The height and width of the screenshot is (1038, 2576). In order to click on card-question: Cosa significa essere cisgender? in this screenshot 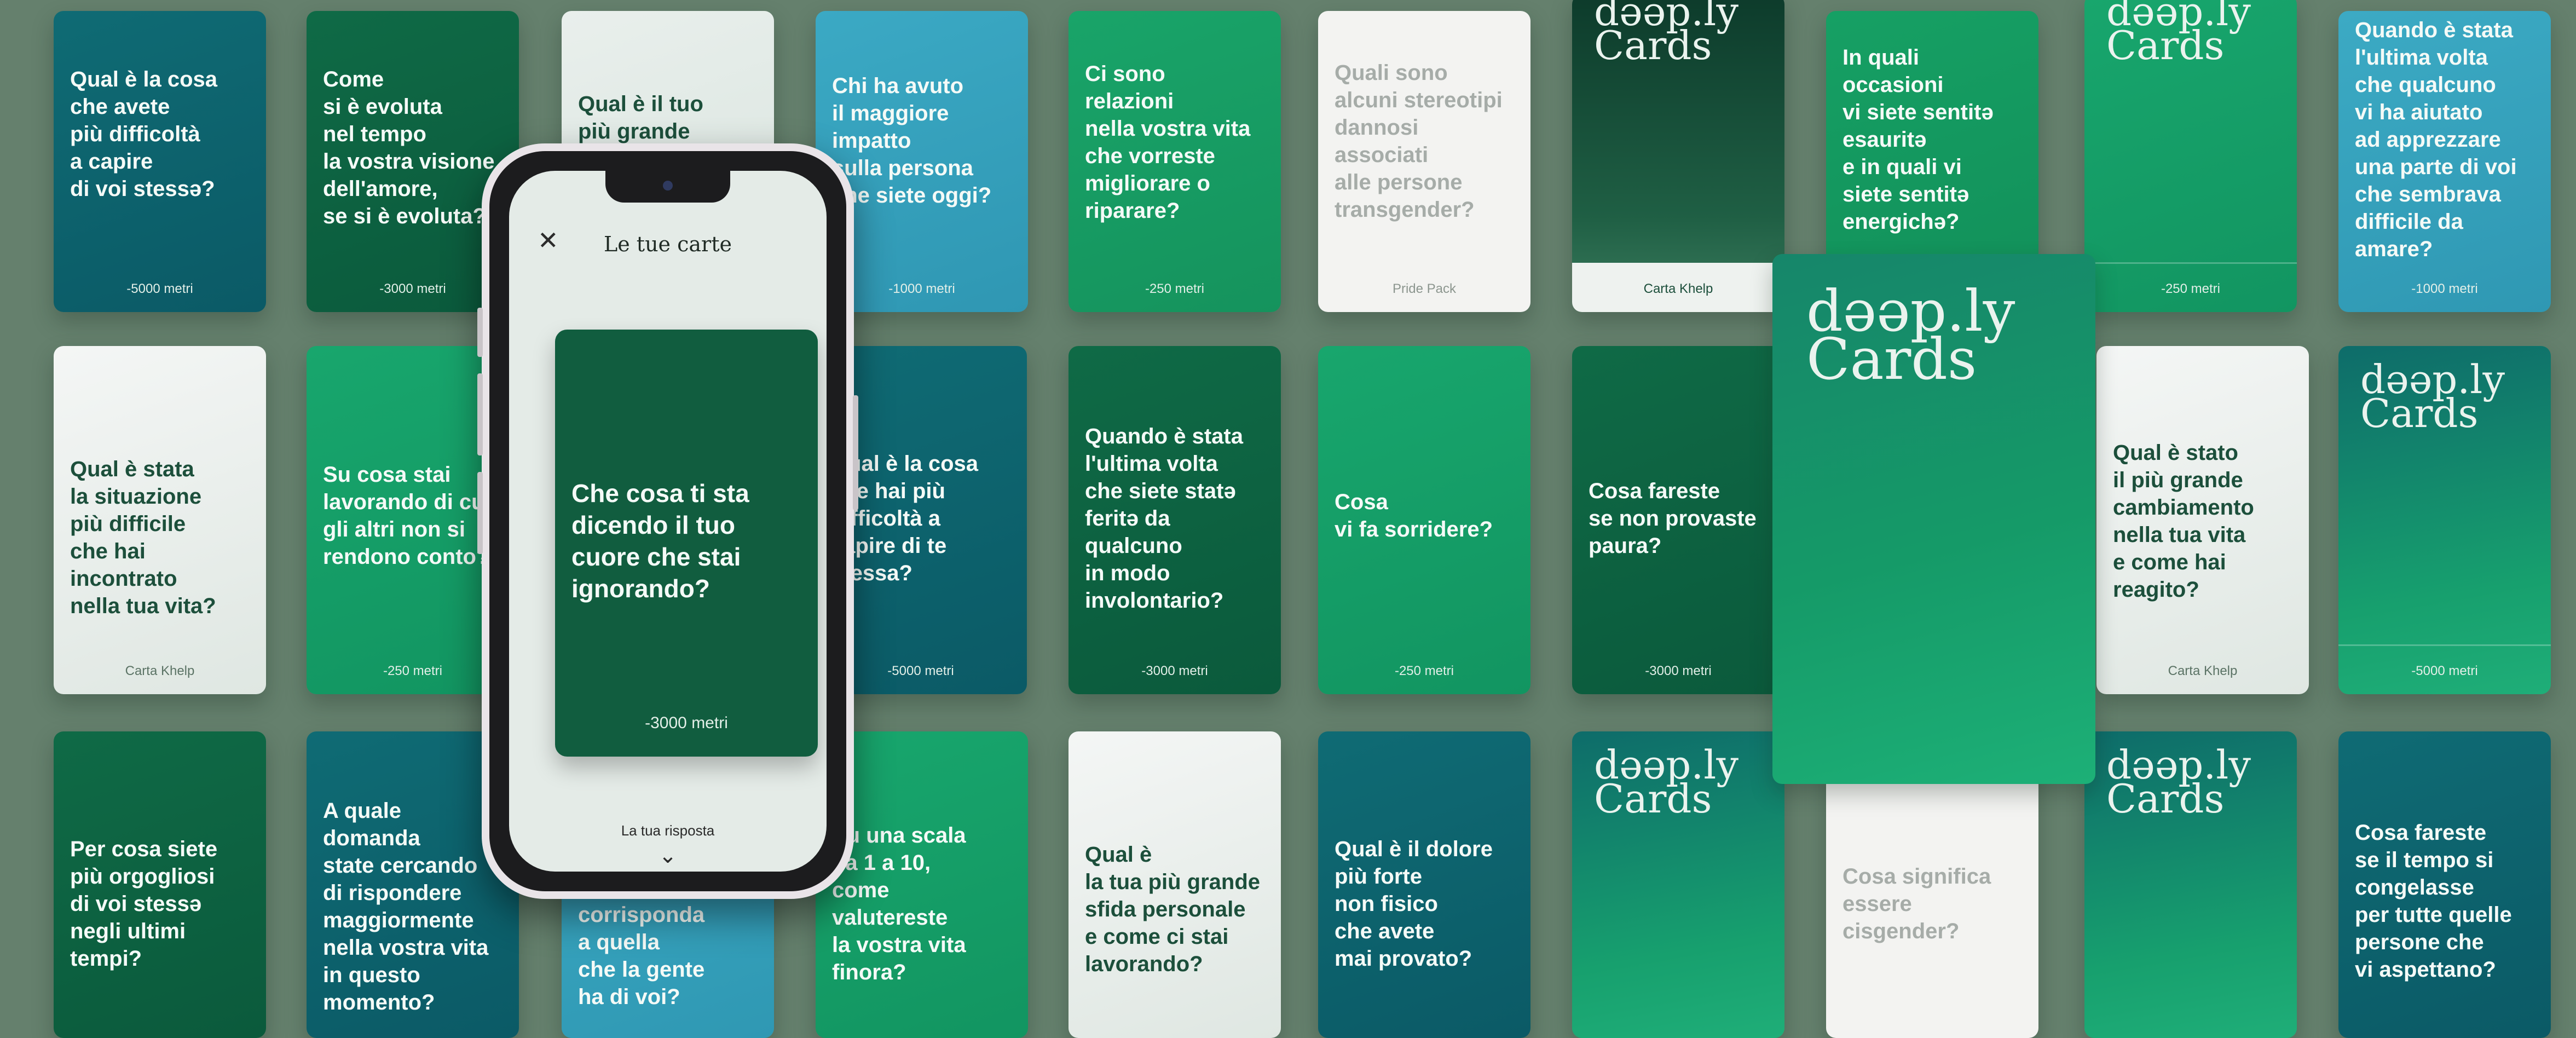, I will do `click(1917, 904)`.